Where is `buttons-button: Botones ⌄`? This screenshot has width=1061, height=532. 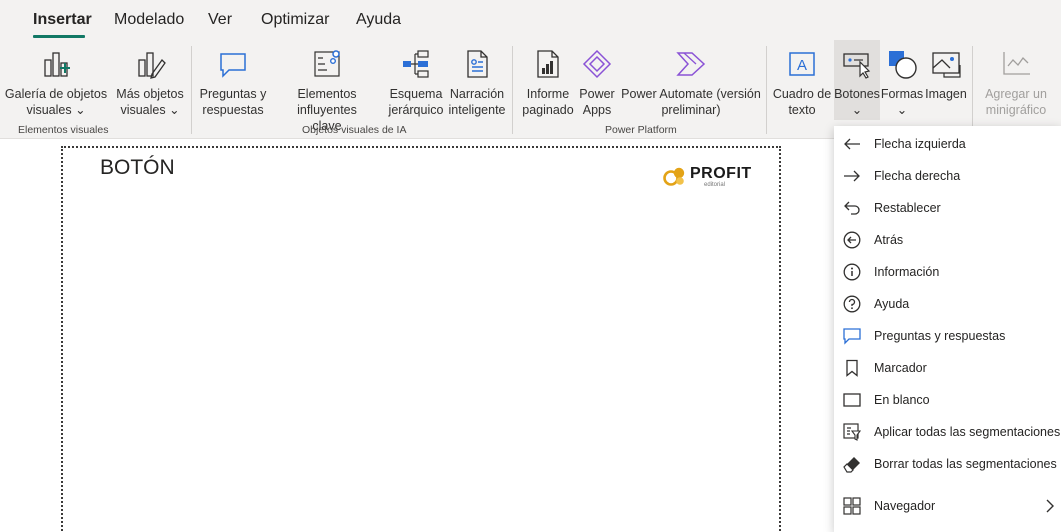
buttons-button: Botones ⌄ is located at coordinates (857, 80).